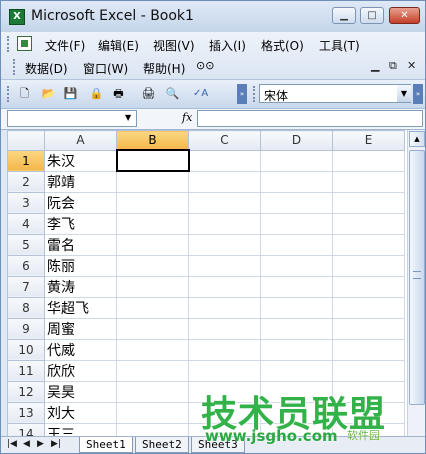  I want to click on row-header: 6, so click(26, 265).